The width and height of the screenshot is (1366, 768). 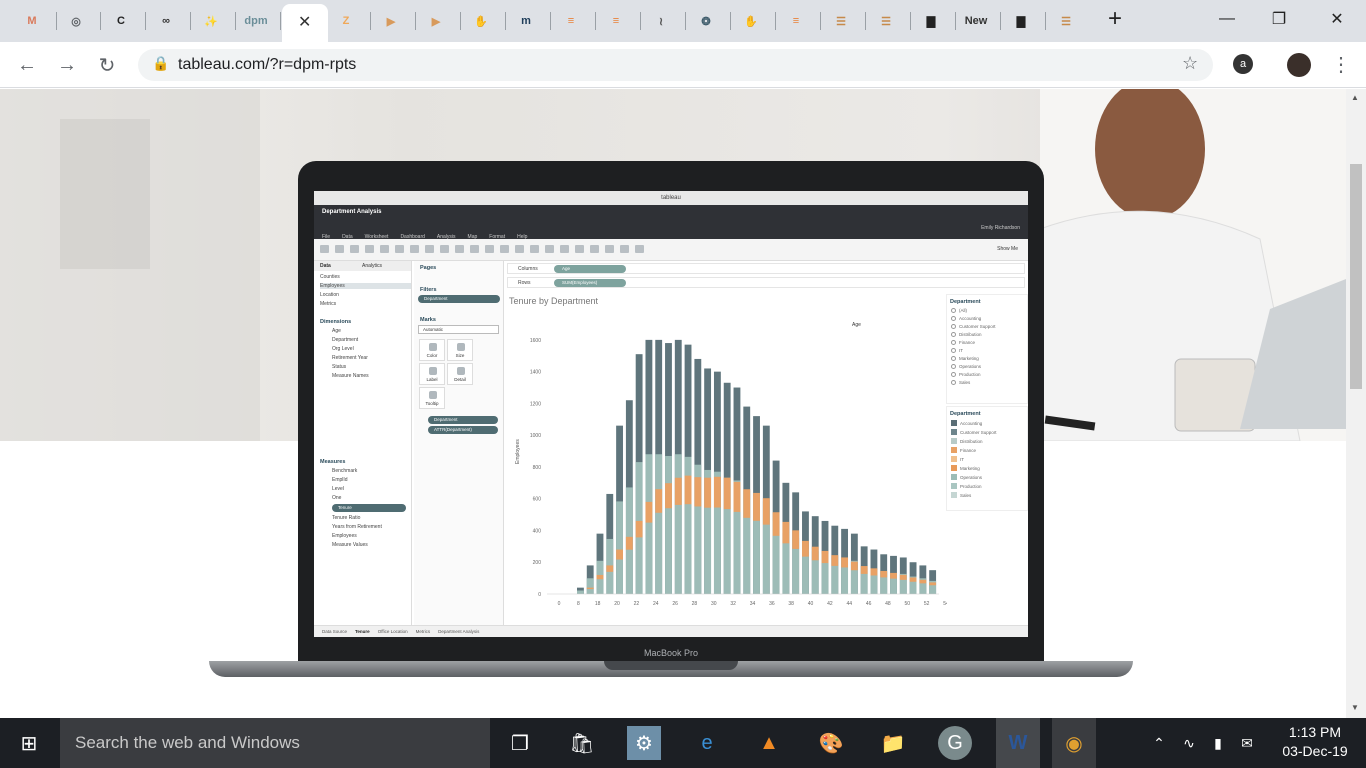 I want to click on forward-button: →, so click(x=67, y=65).